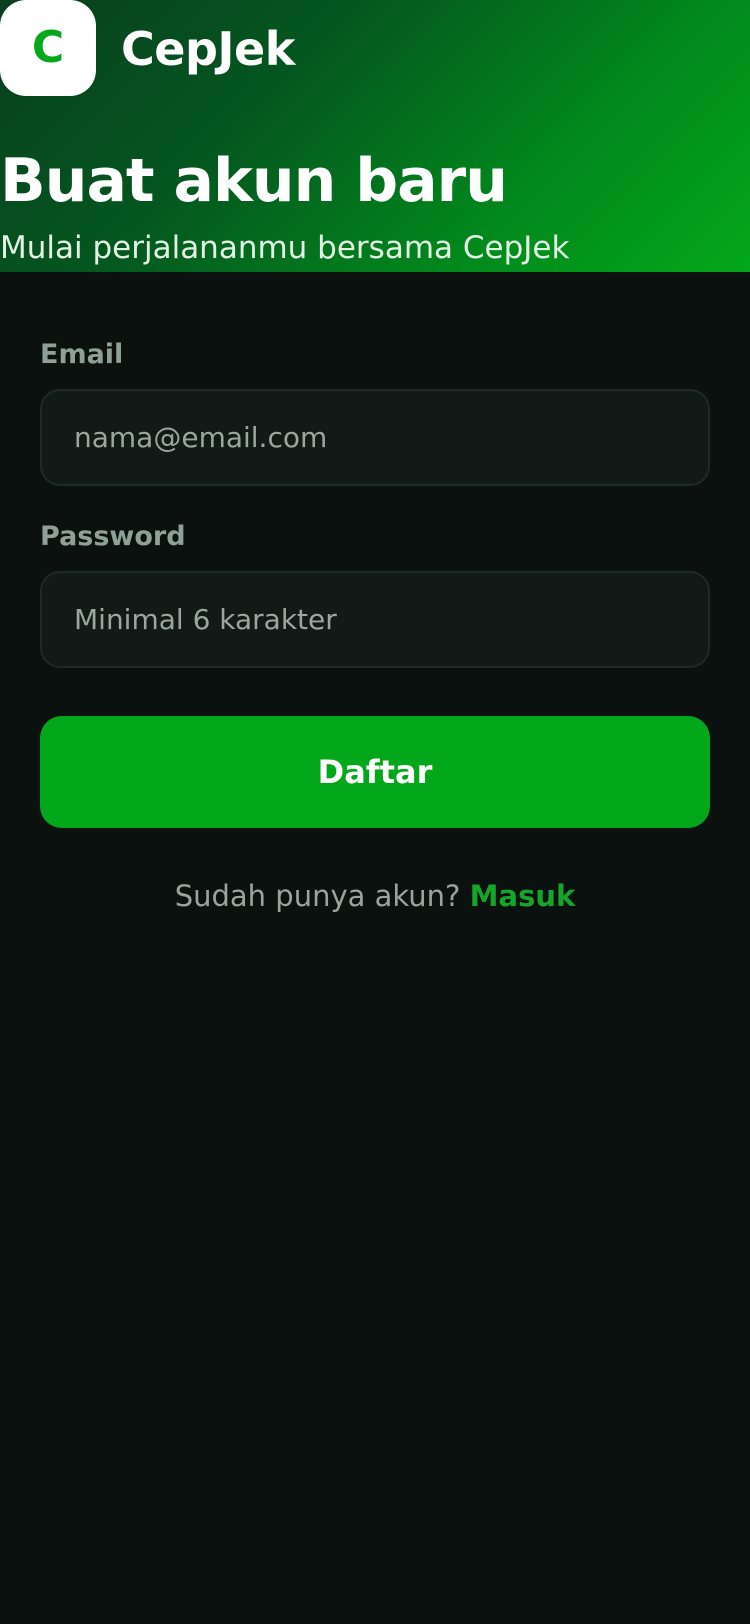 The image size is (750, 1624). I want to click on password-label: Password, so click(113, 536).